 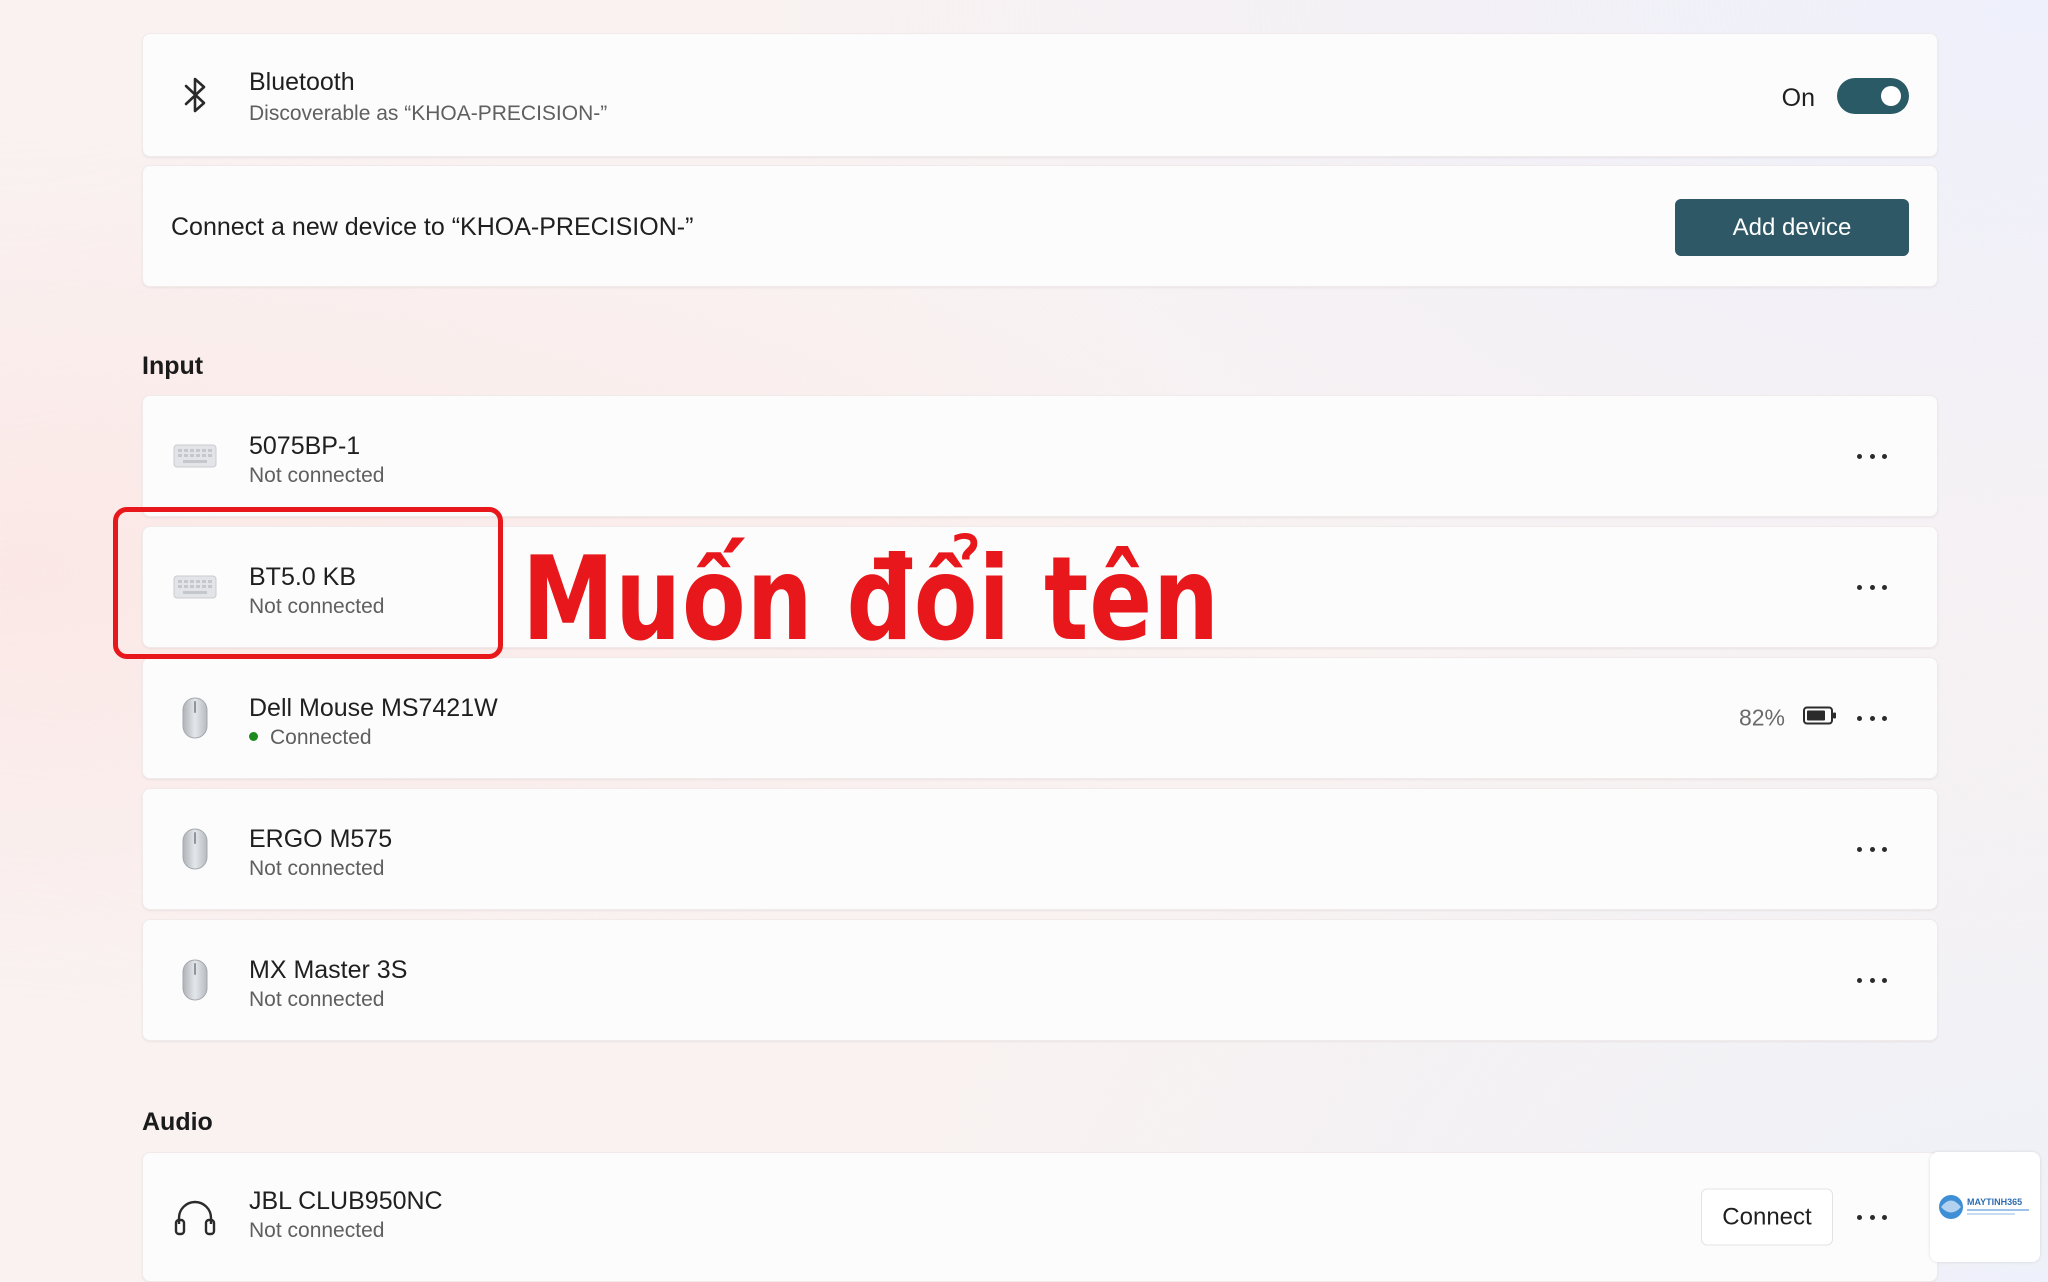 I want to click on device-item-mx-master-3s: MX Master 3S Not connected, so click(x=1040, y=980).